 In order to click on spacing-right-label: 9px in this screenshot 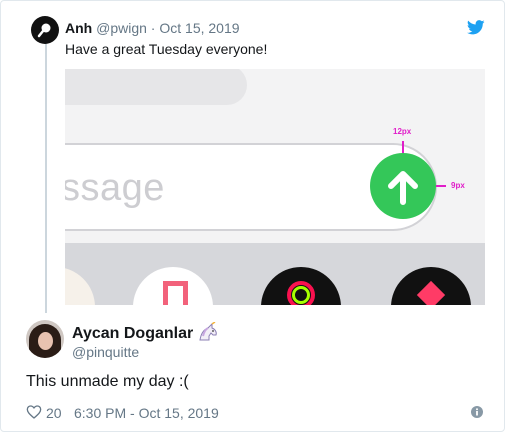, I will do `click(458, 185)`.